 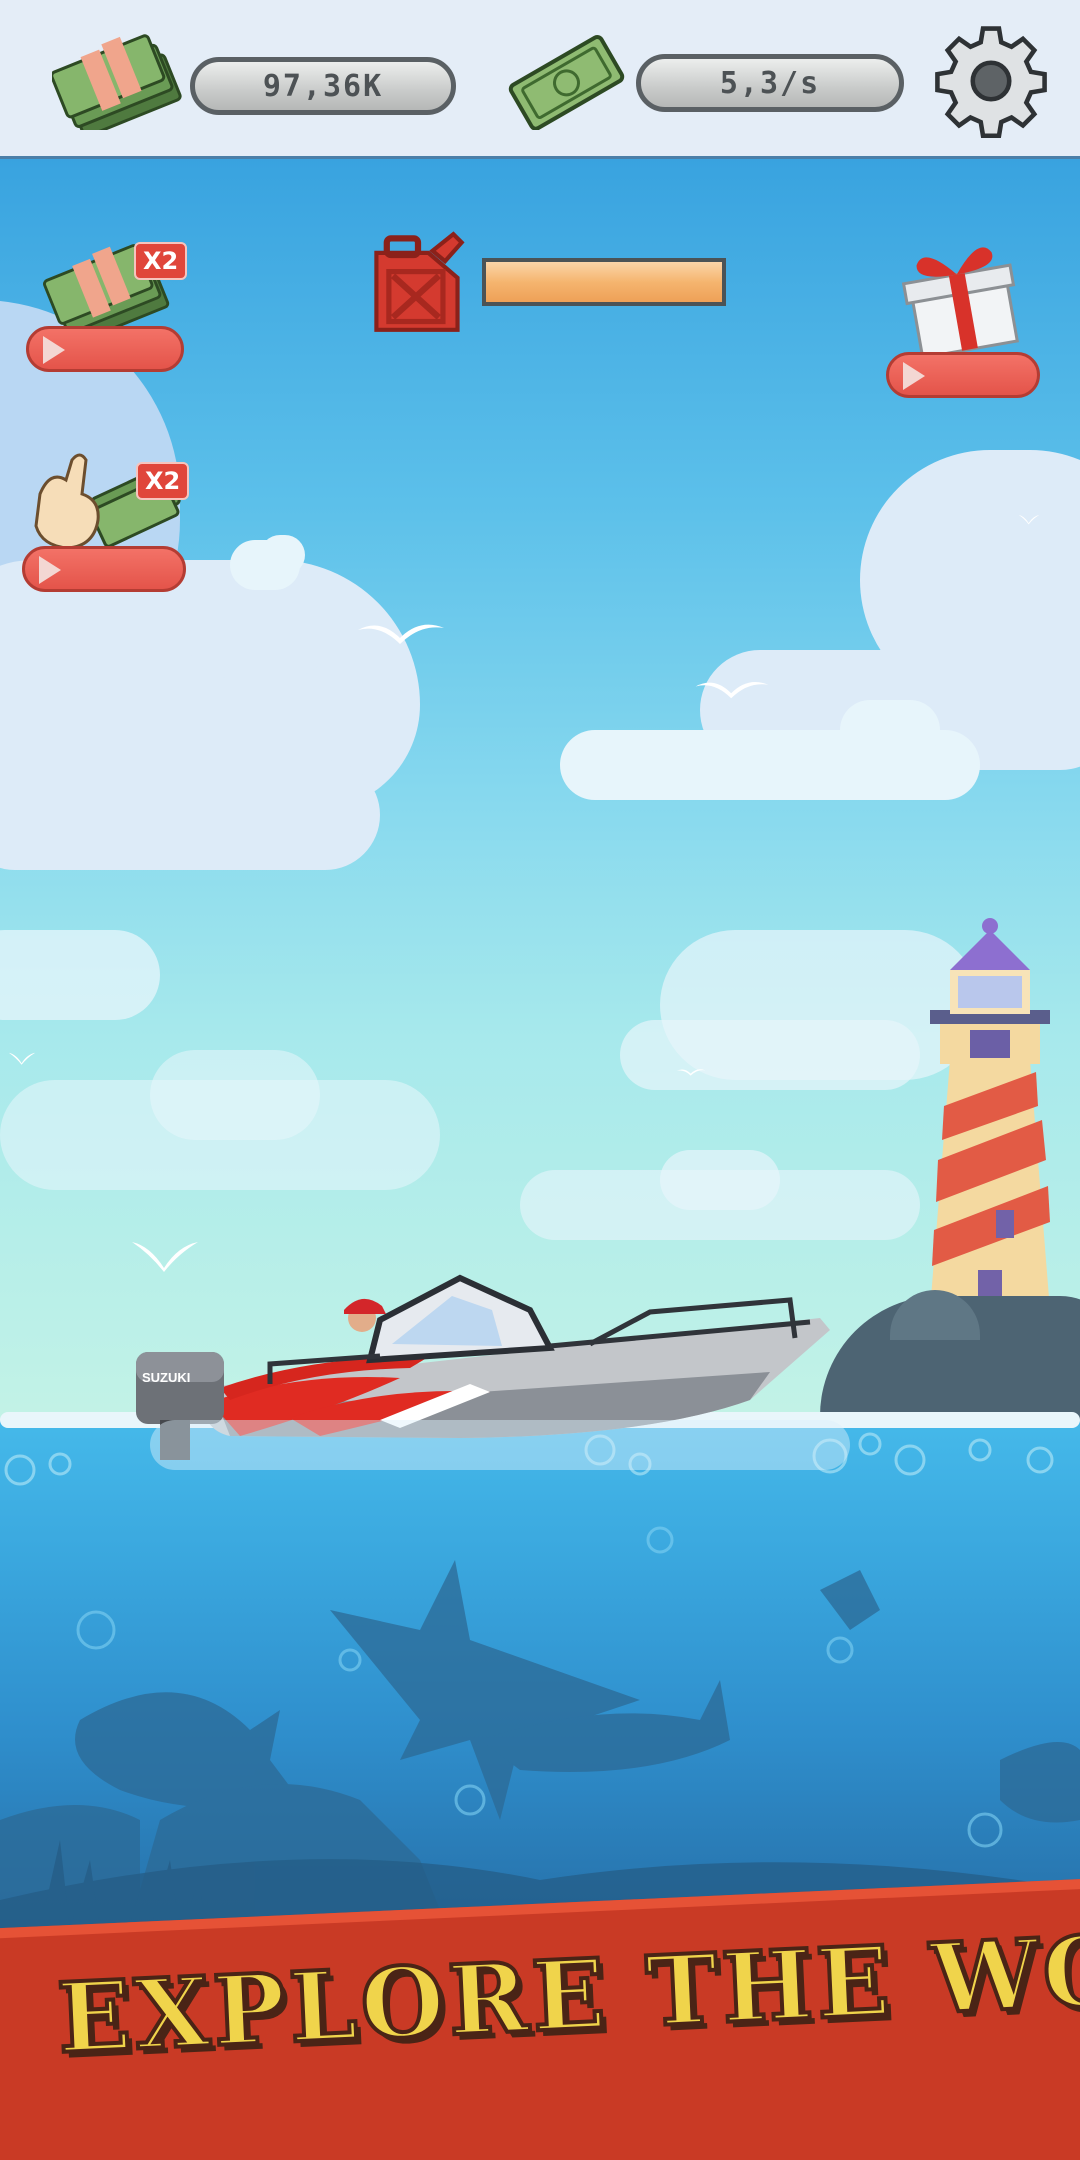 I want to click on gift-ad-button, so click(x=963, y=375).